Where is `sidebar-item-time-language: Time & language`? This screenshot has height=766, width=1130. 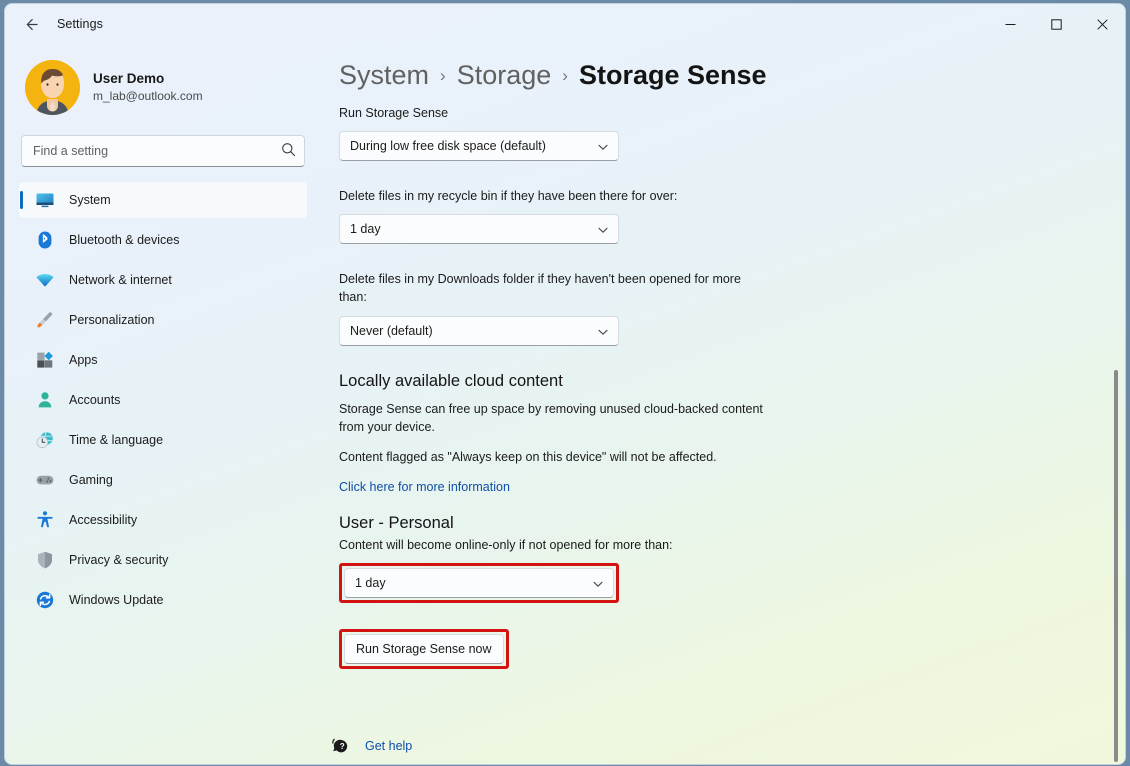 sidebar-item-time-language: Time & language is located at coordinates (163, 440).